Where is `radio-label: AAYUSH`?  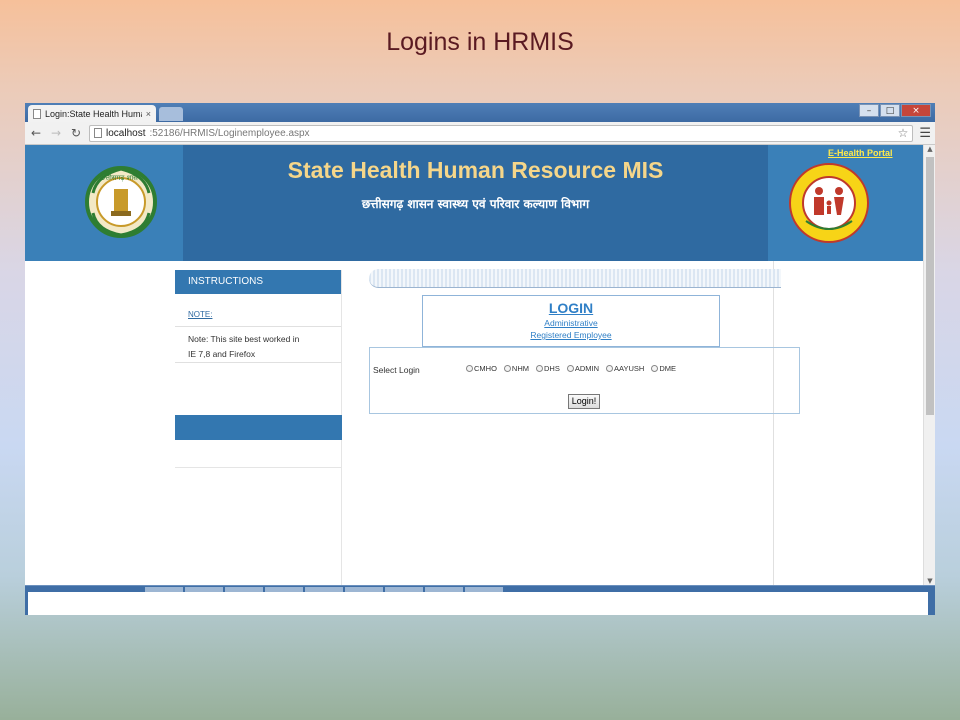 radio-label: AAYUSH is located at coordinates (629, 368).